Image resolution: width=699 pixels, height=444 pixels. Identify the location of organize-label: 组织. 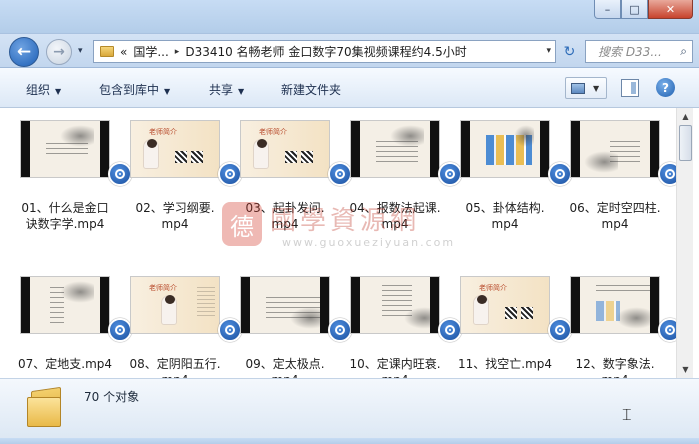
(38, 90).